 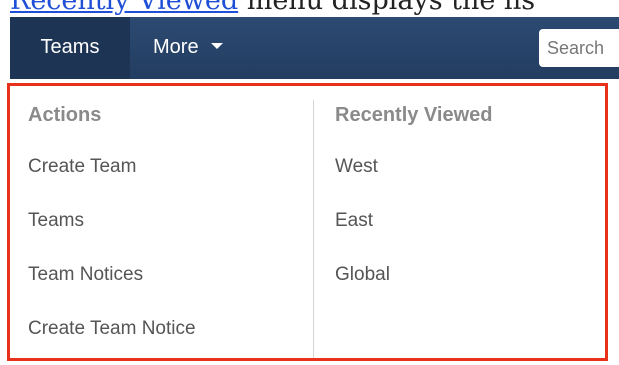 I want to click on search-box, so click(x=579, y=48).